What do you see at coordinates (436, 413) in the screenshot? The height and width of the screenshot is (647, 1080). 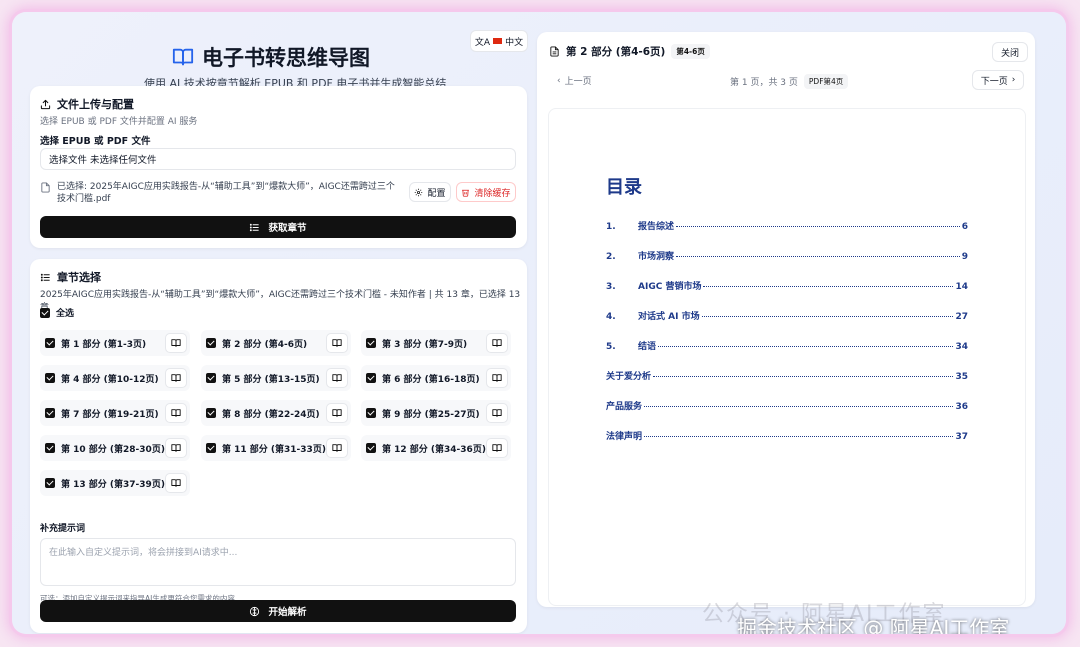 I see `chapter-item: 第 9 部分 (第25-27页)` at bounding box center [436, 413].